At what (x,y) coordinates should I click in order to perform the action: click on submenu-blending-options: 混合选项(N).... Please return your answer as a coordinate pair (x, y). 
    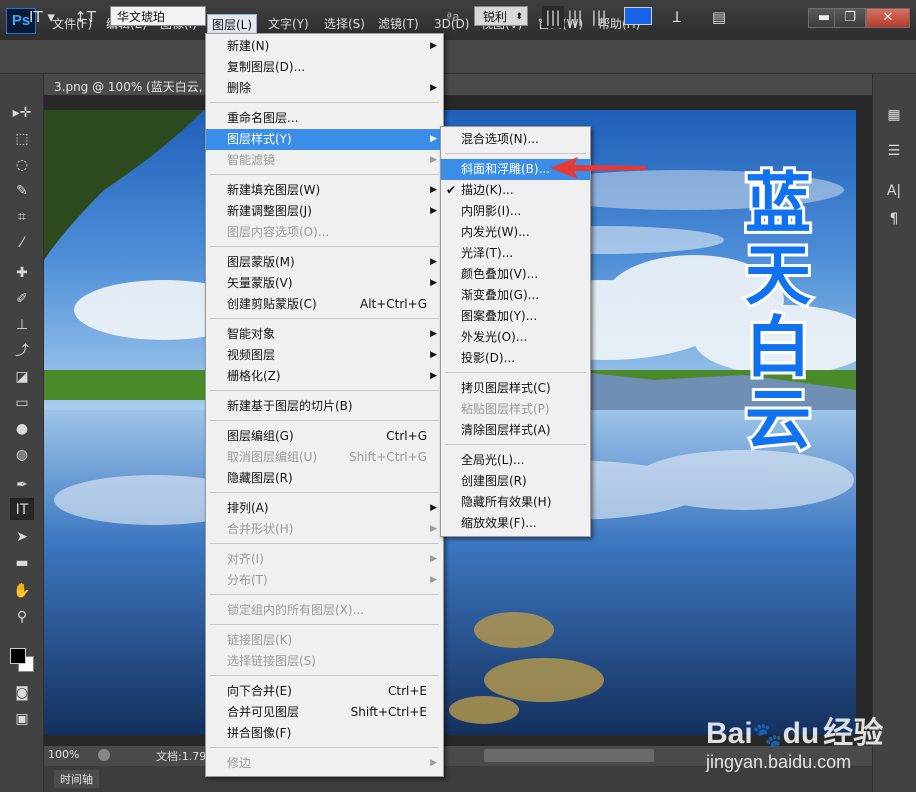
    Looking at the image, I should click on (515, 139).